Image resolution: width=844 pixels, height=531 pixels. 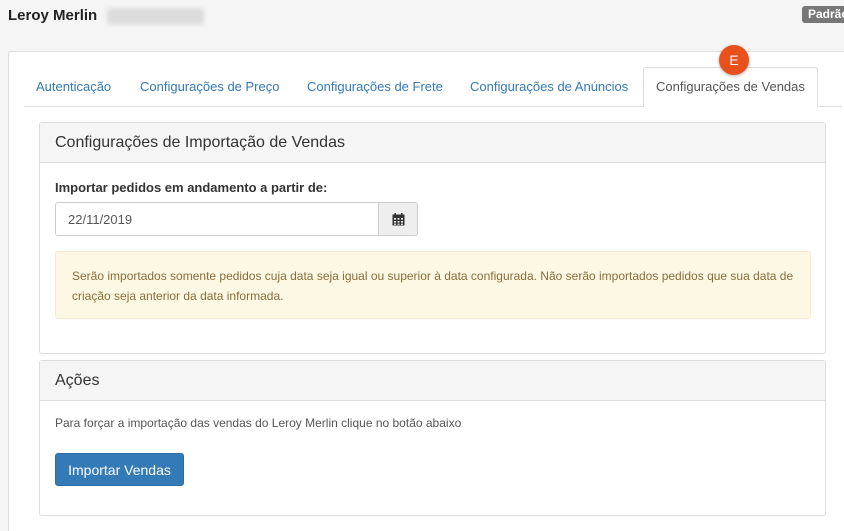 What do you see at coordinates (549, 86) in the screenshot?
I see `tab-configuracoes-anuncios: Configurações de Anúncios` at bounding box center [549, 86].